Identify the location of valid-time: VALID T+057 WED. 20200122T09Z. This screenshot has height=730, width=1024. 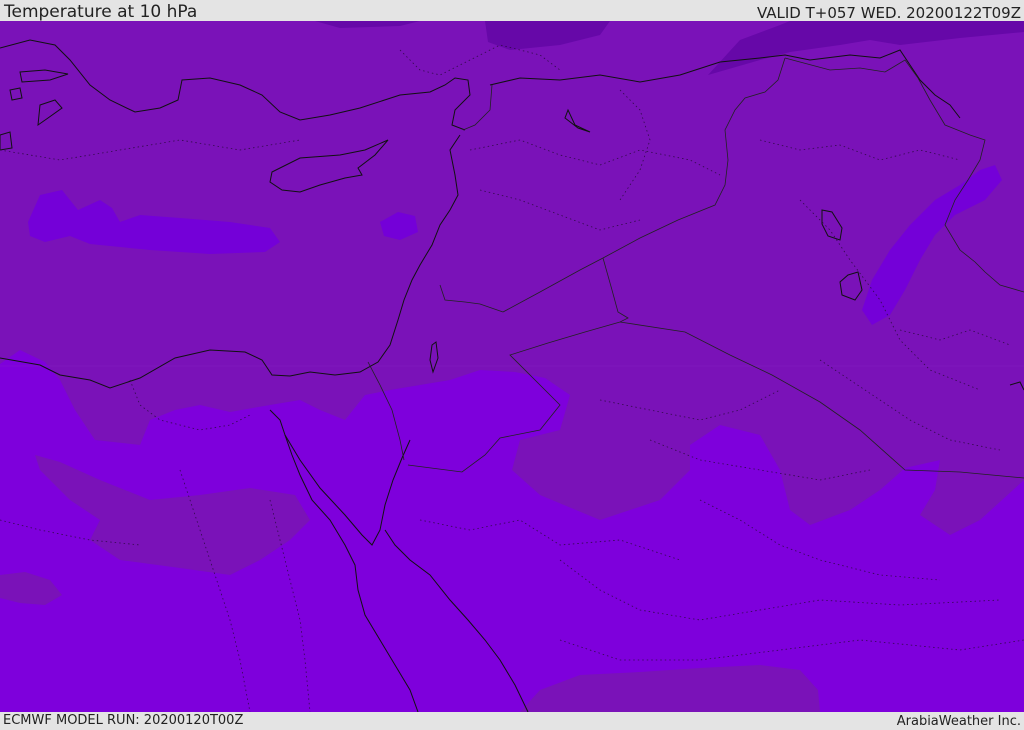
(888, 13).